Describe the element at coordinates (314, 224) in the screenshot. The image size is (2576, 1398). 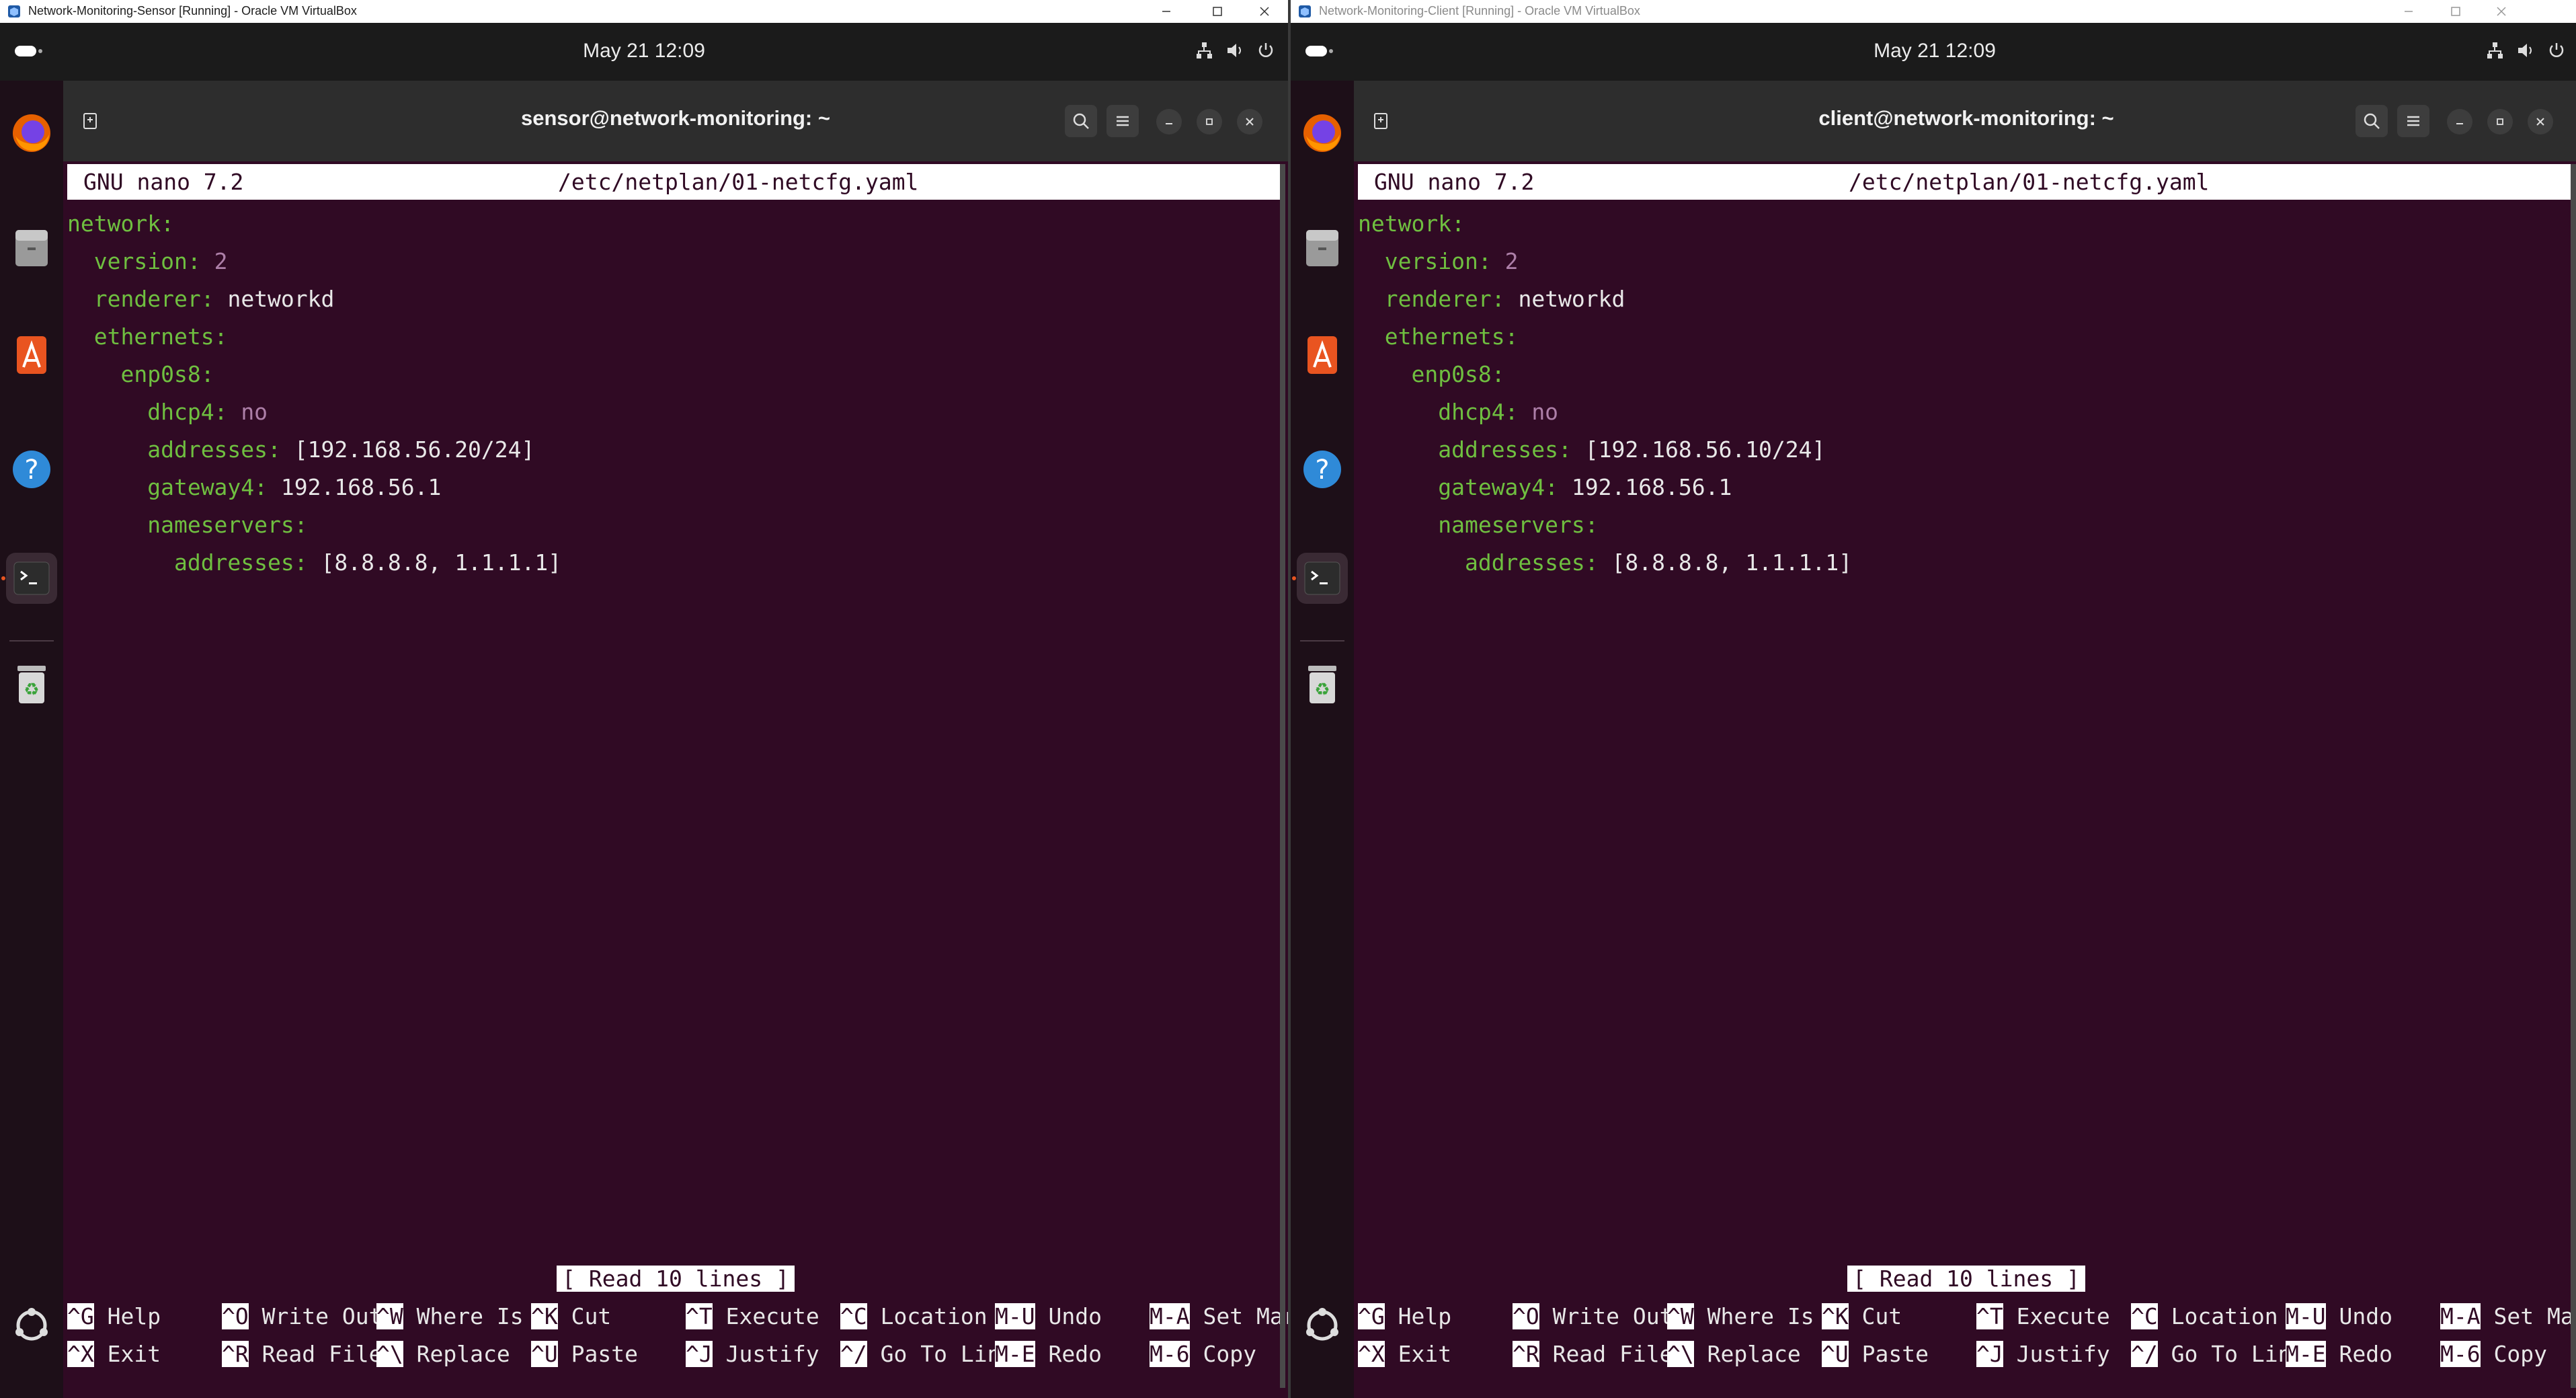
I see `code-line: network:` at that location.